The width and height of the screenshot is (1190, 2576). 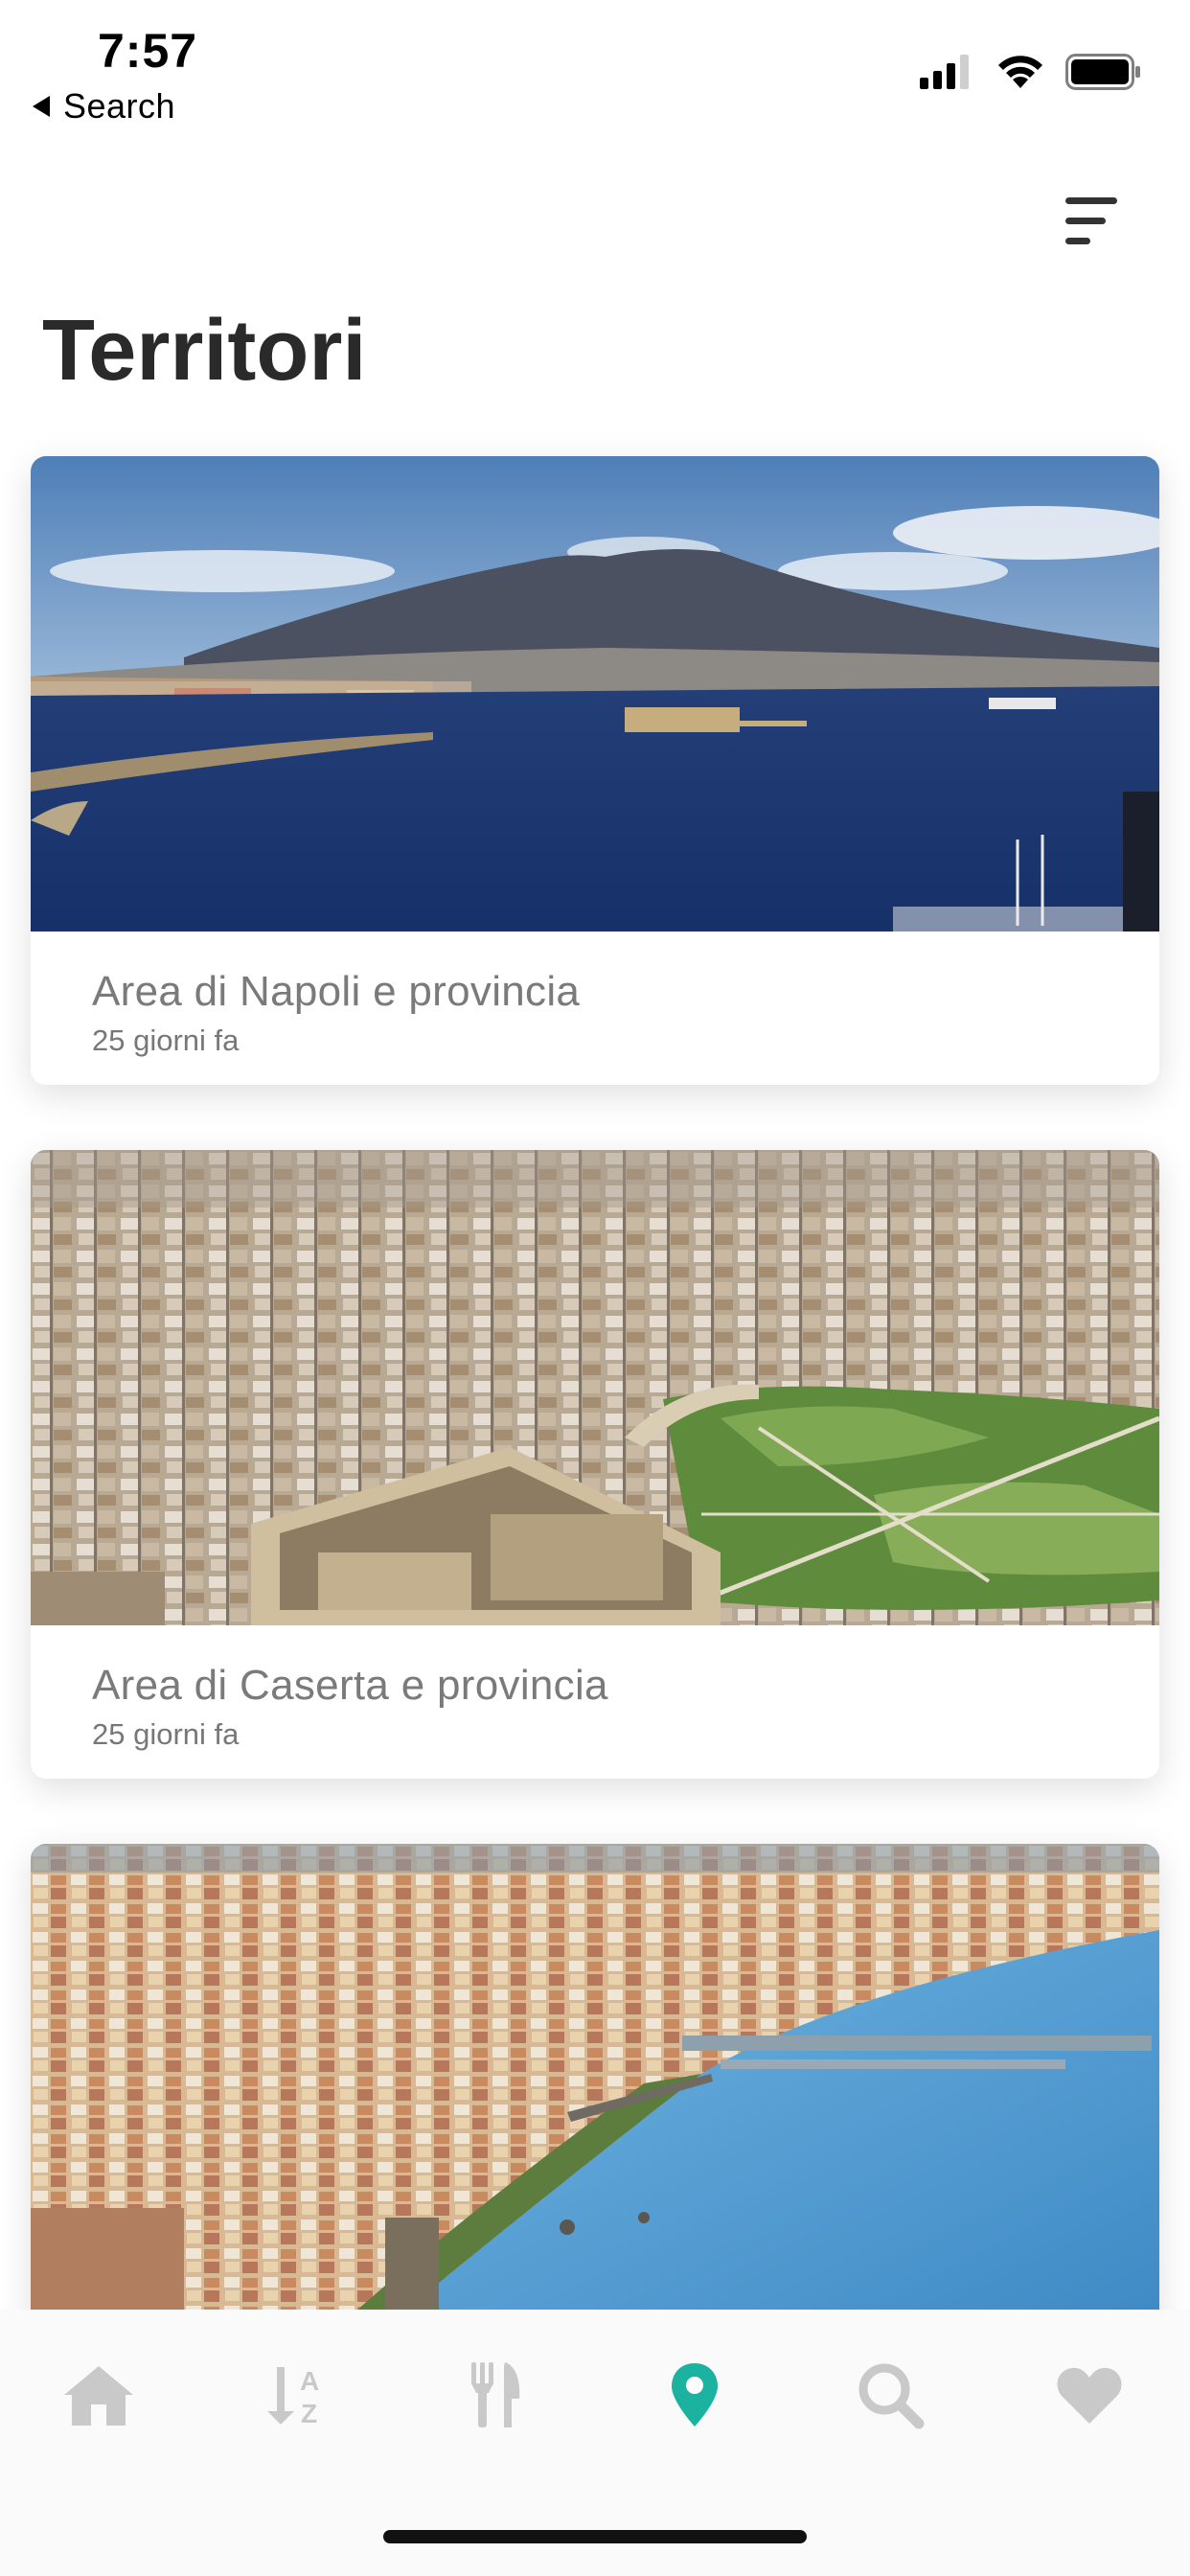 What do you see at coordinates (310, 2381) in the screenshot?
I see `svg-text: A` at bounding box center [310, 2381].